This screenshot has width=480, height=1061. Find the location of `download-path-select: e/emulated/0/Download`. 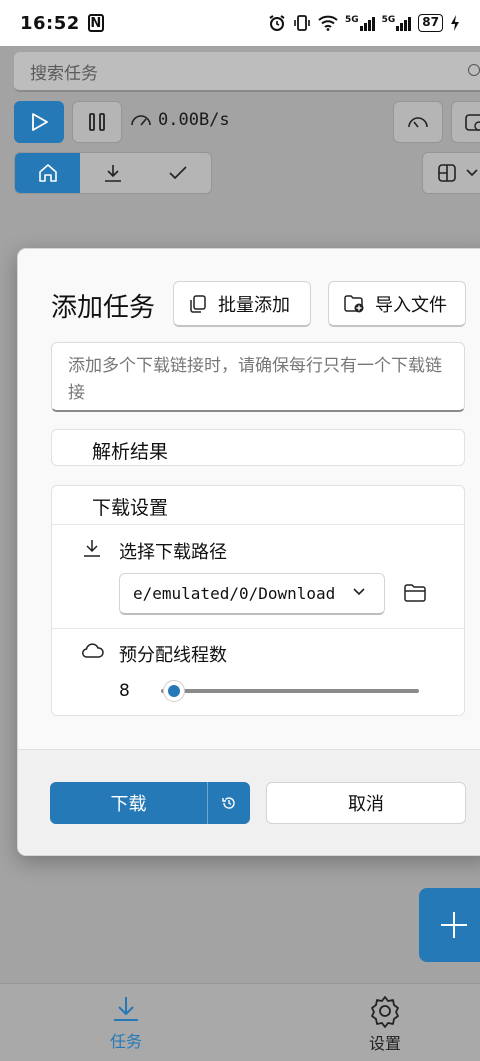

download-path-select: e/emulated/0/Download is located at coordinates (252, 594).